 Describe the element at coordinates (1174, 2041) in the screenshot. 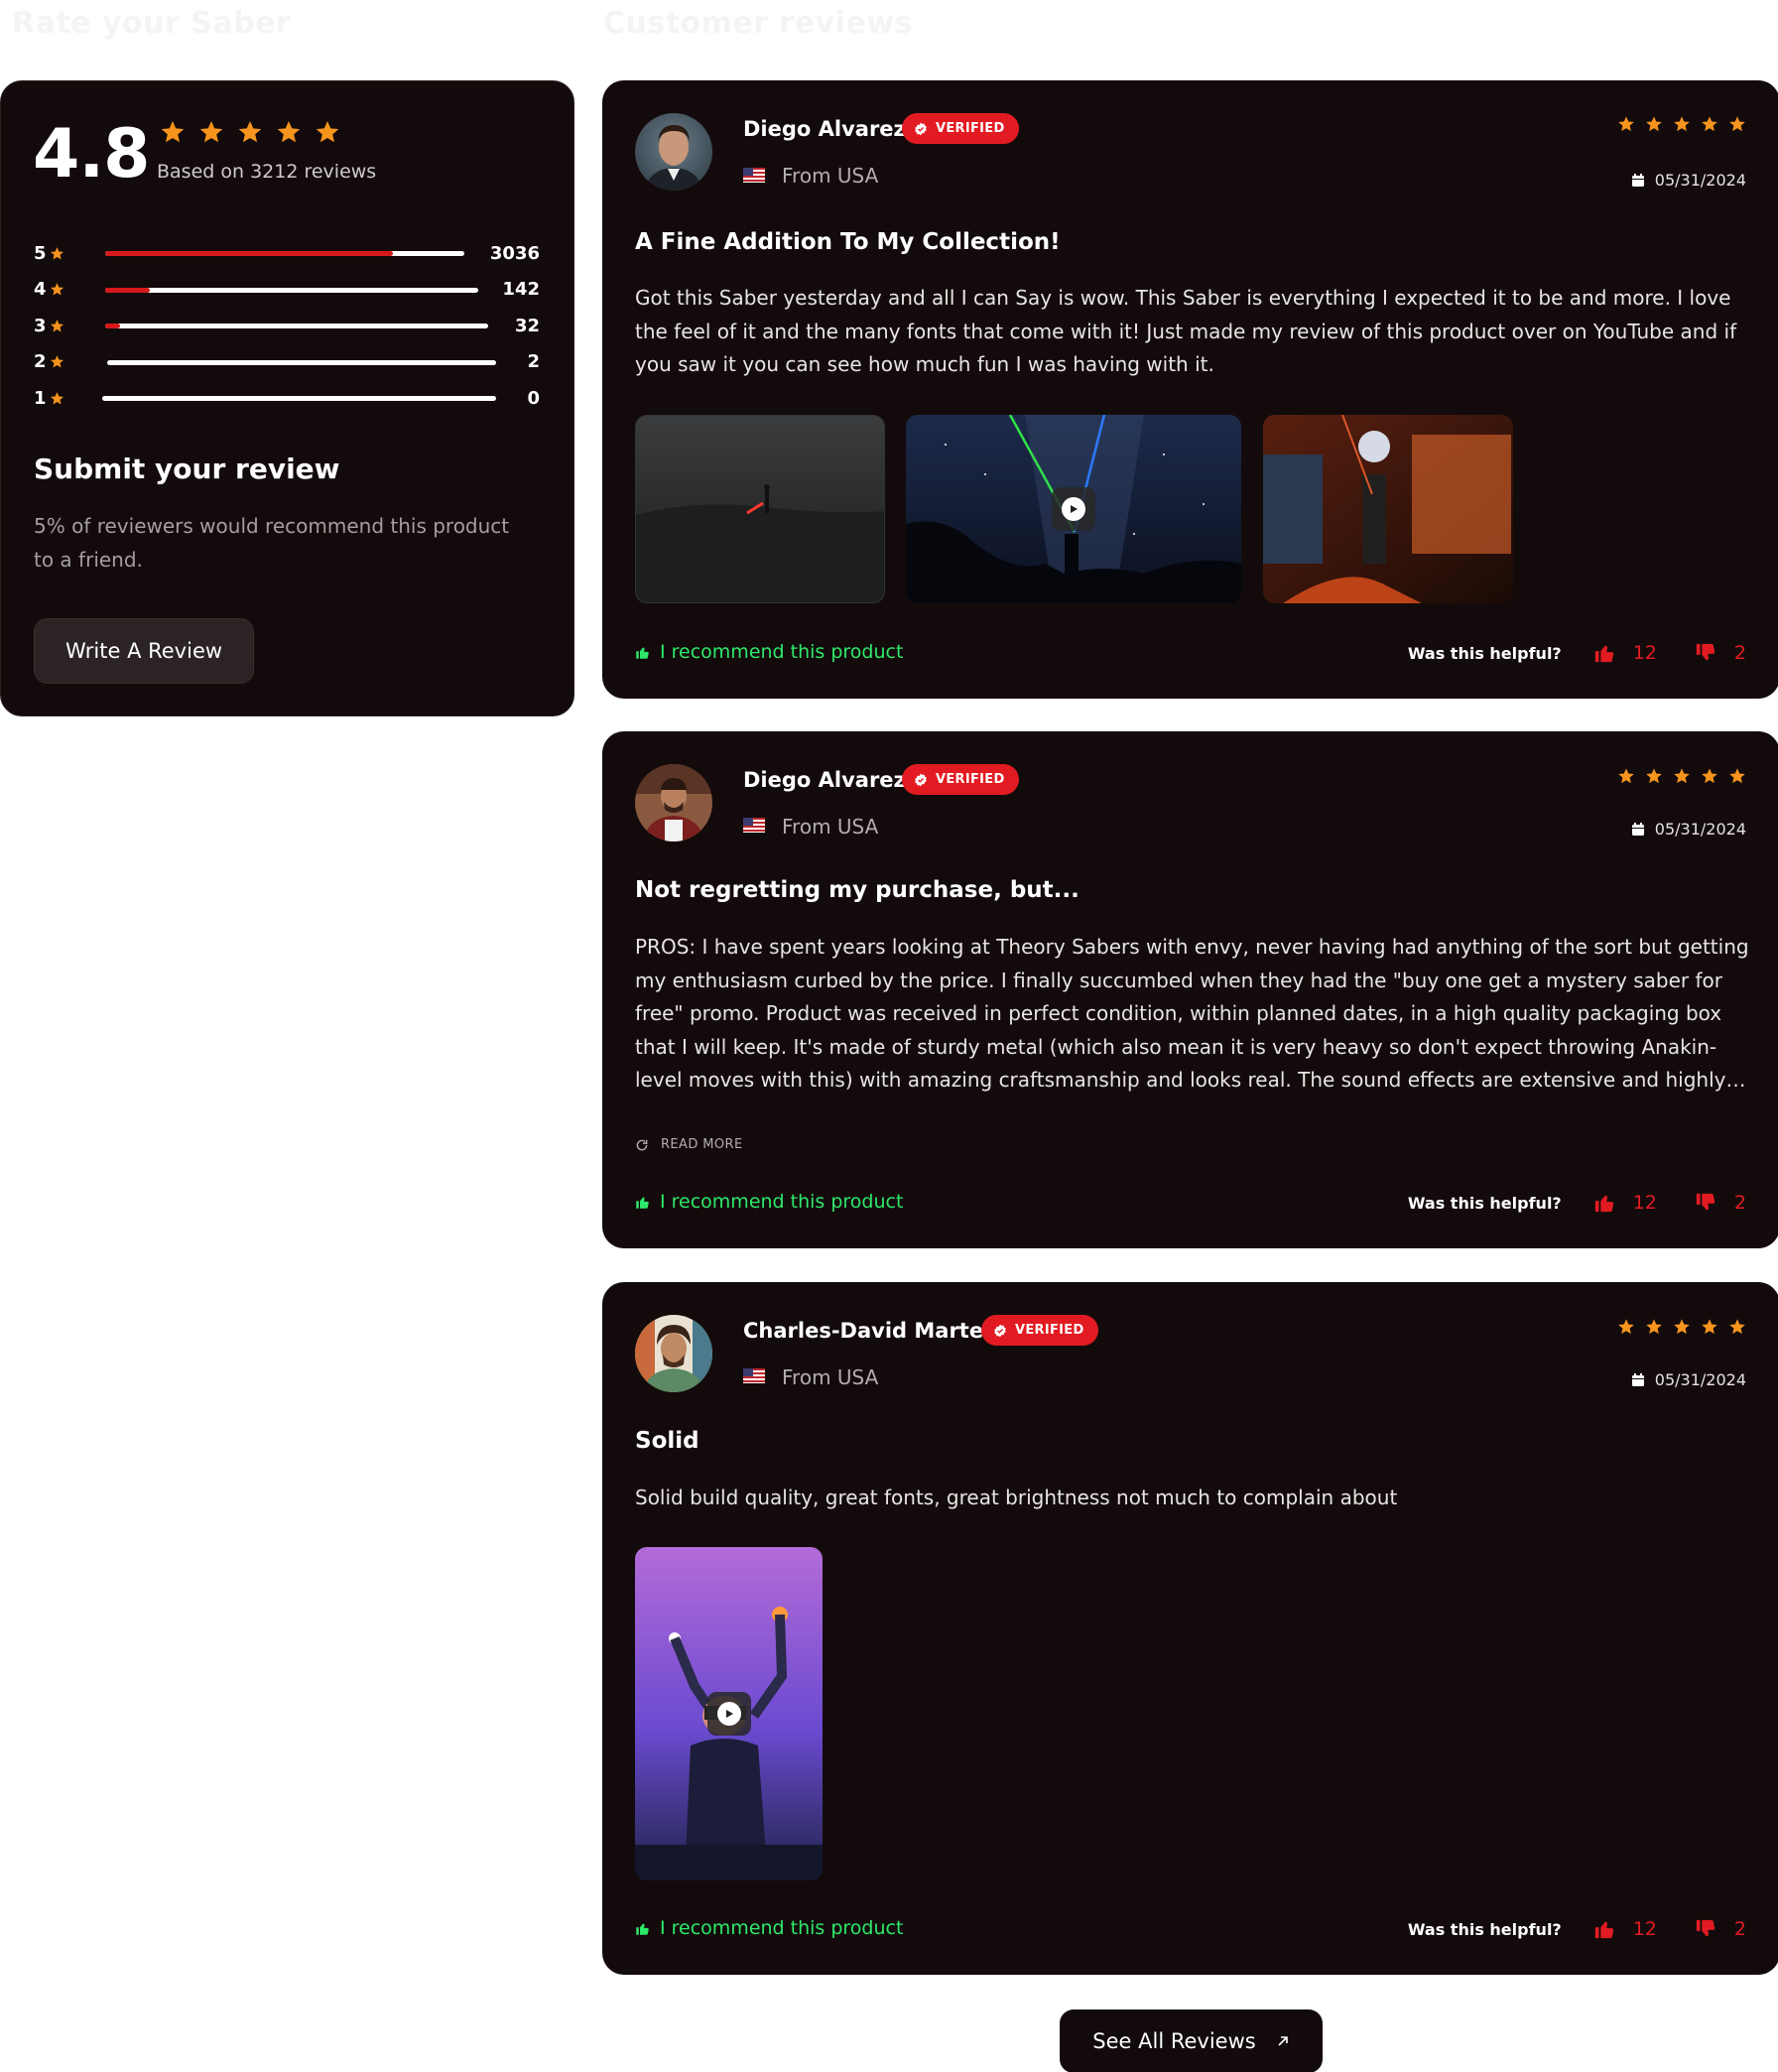

I see `see-all-label: See All Reviews` at that location.